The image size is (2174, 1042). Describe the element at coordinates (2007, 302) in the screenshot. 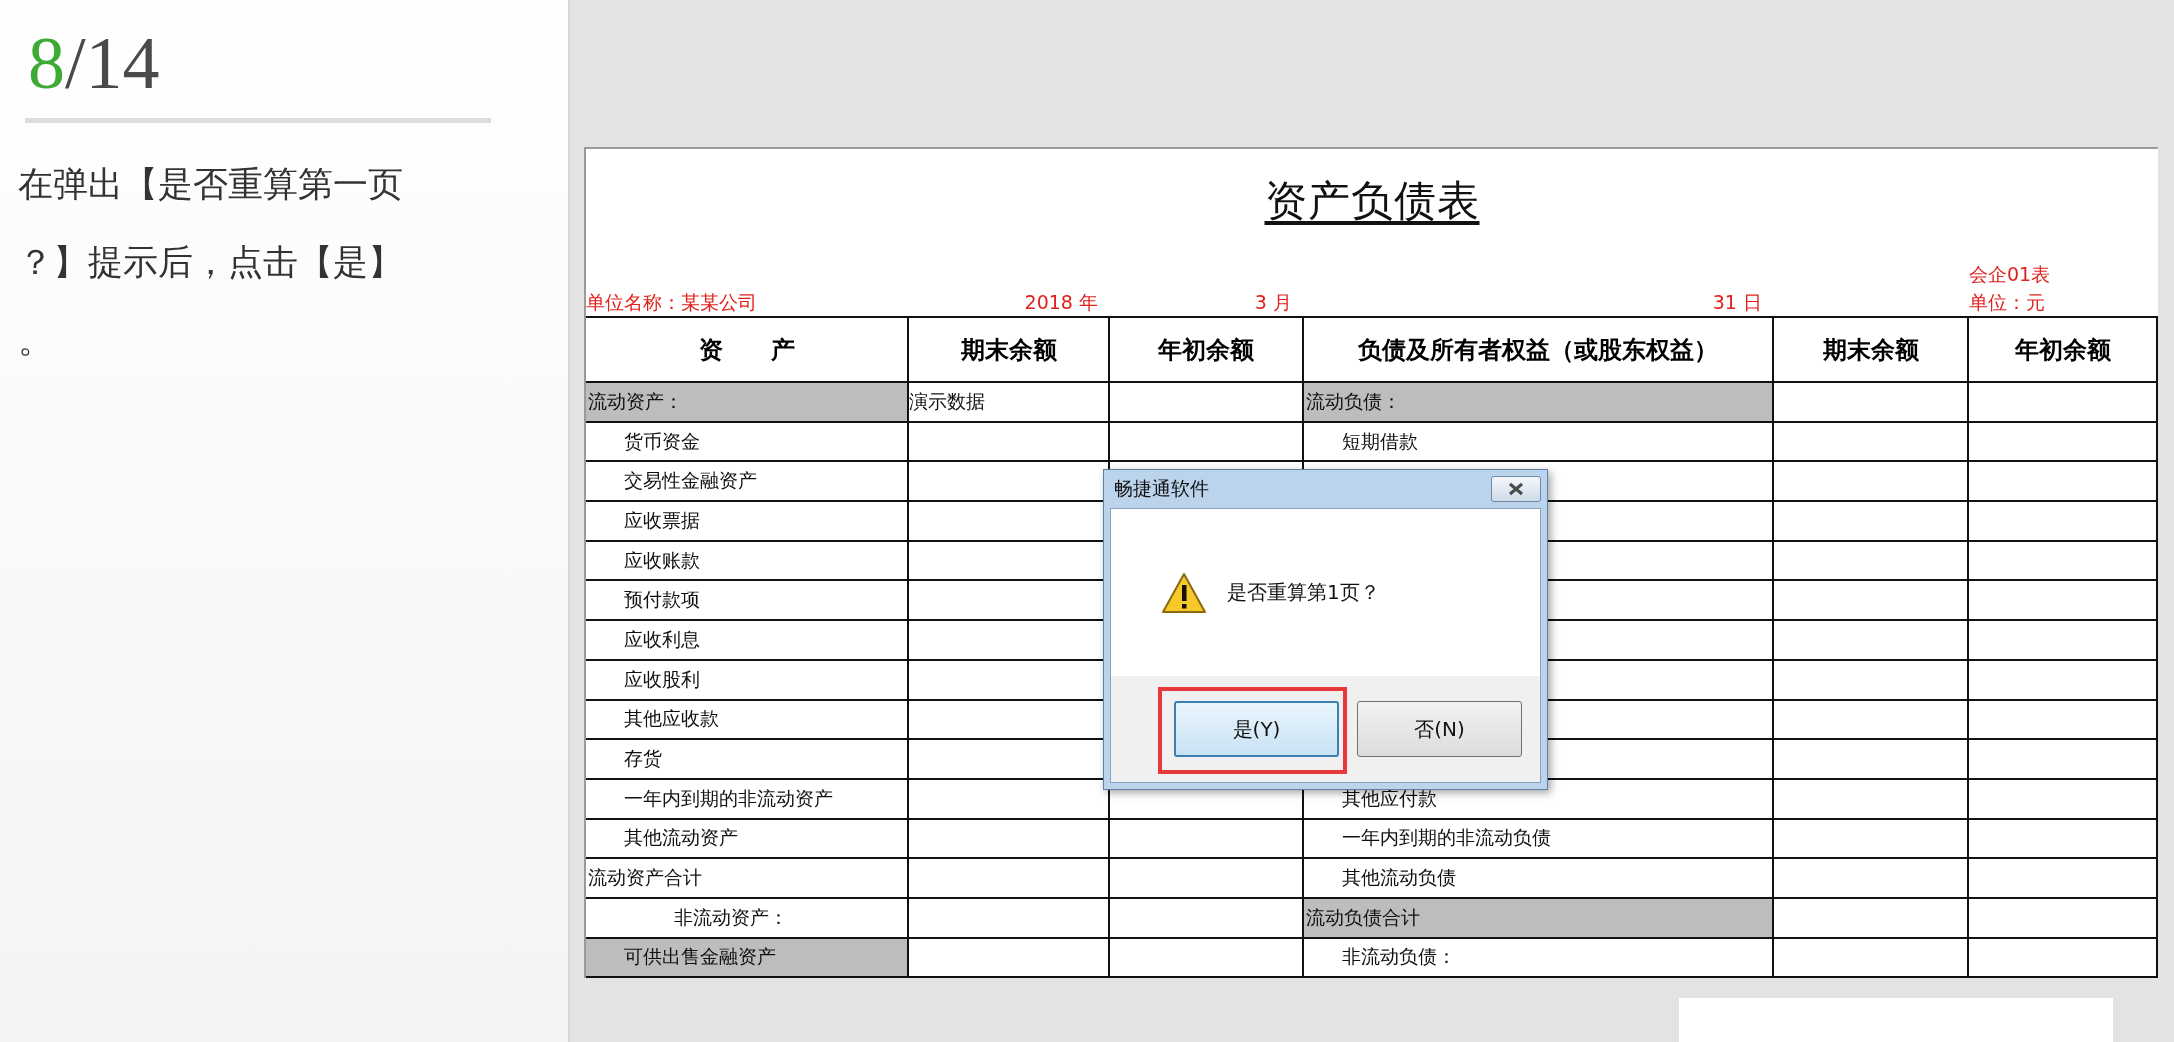

I see `unit-label: 单位：元` at that location.